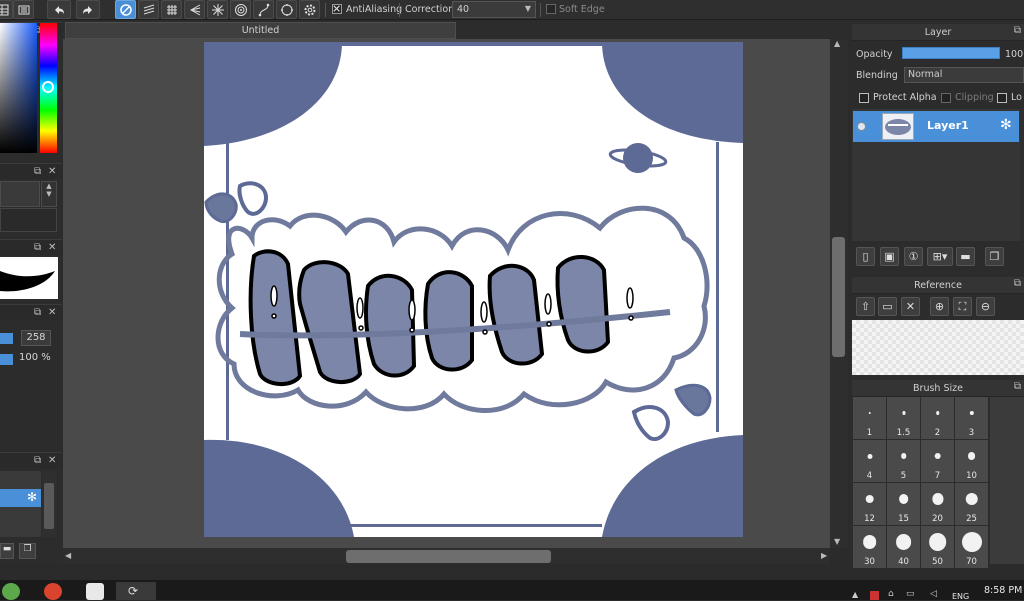 This screenshot has width=1024, height=601. Describe the element at coordinates (6, 9) in the screenshot. I see `grid-toggle-button` at that location.